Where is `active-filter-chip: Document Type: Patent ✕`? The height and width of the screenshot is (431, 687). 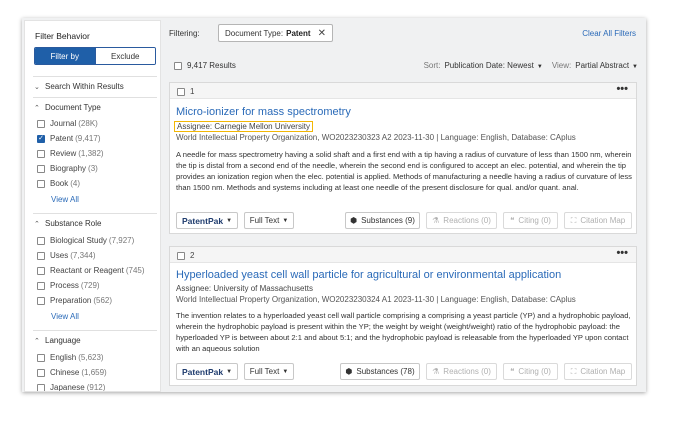 active-filter-chip: Document Type: Patent ✕ is located at coordinates (275, 33).